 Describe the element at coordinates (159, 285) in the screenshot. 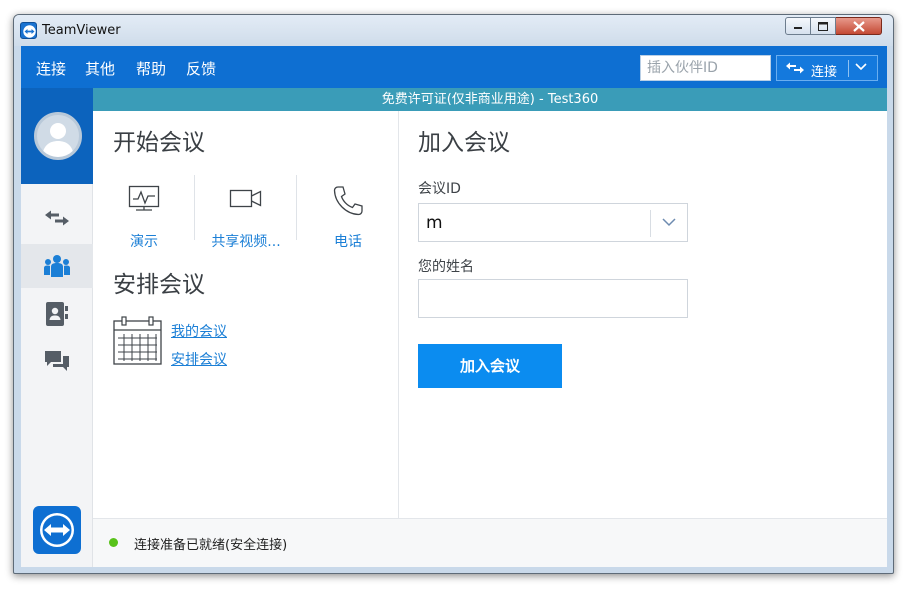

I see `schedule-meeting-title: 安排会议` at that location.